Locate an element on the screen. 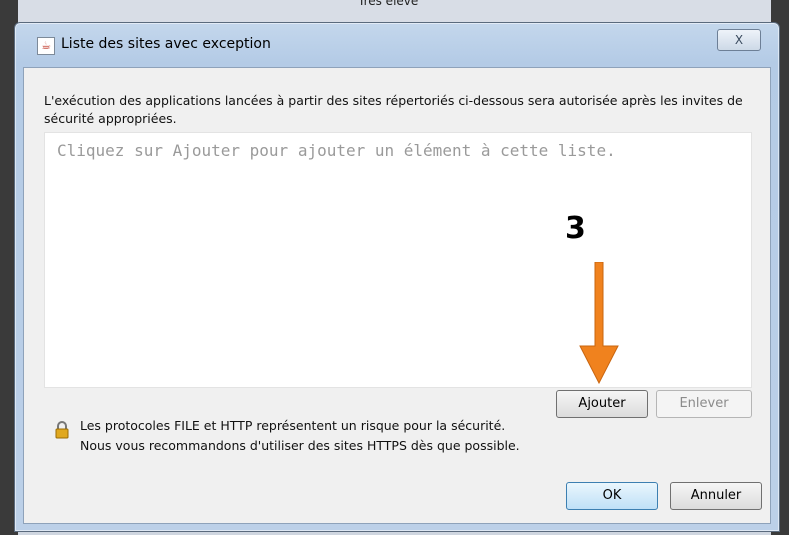 The width and height of the screenshot is (789, 535). close-button: X is located at coordinates (739, 40).